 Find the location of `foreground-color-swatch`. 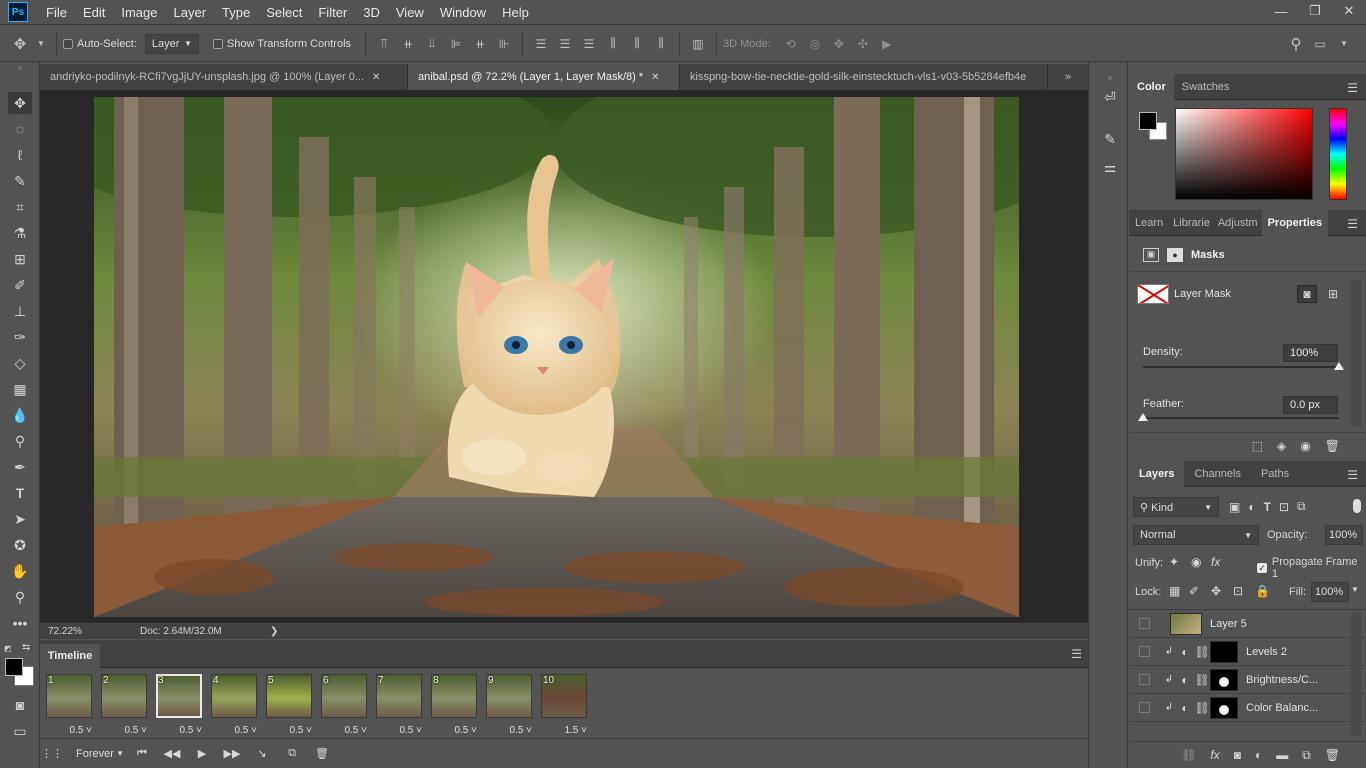

foreground-color-swatch is located at coordinates (14, 667).